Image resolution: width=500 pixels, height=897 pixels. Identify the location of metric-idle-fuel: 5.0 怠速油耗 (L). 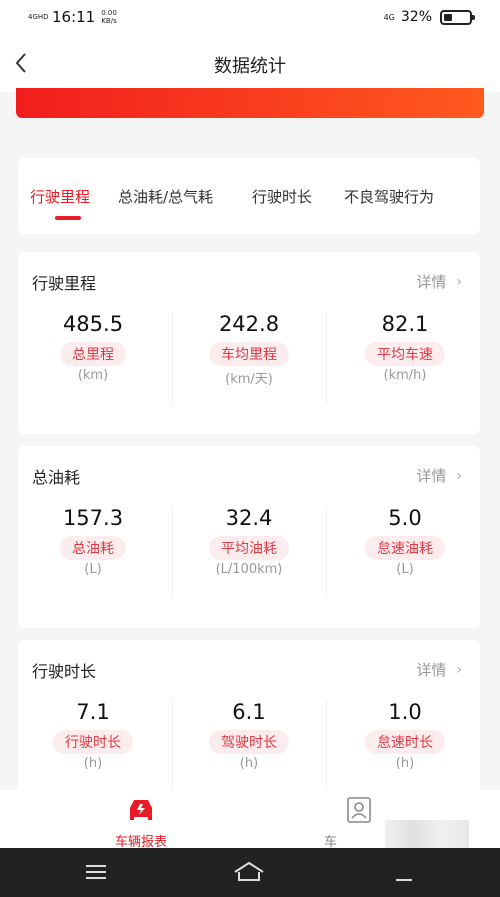
(405, 541).